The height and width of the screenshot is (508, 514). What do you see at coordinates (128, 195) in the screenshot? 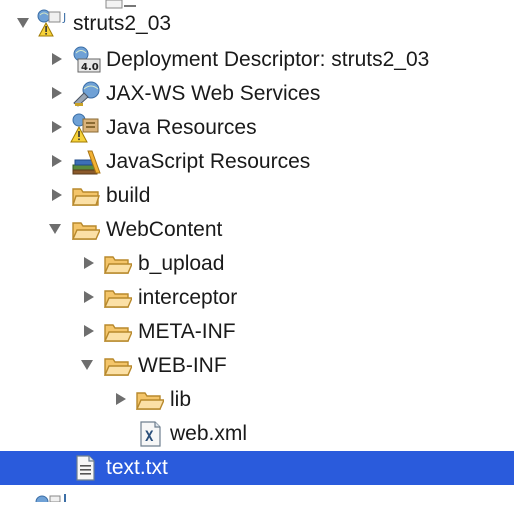
I see `tree-item-label: build` at bounding box center [128, 195].